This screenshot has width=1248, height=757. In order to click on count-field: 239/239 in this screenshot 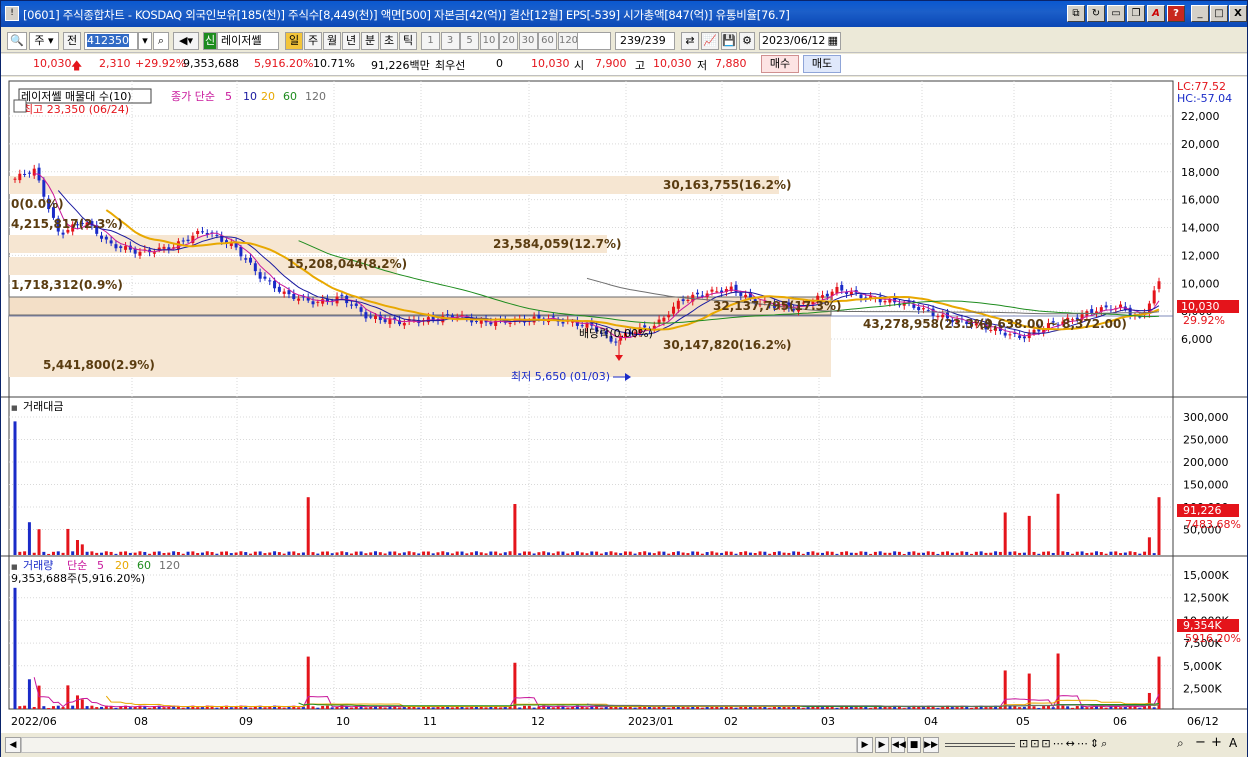, I will do `click(645, 41)`.